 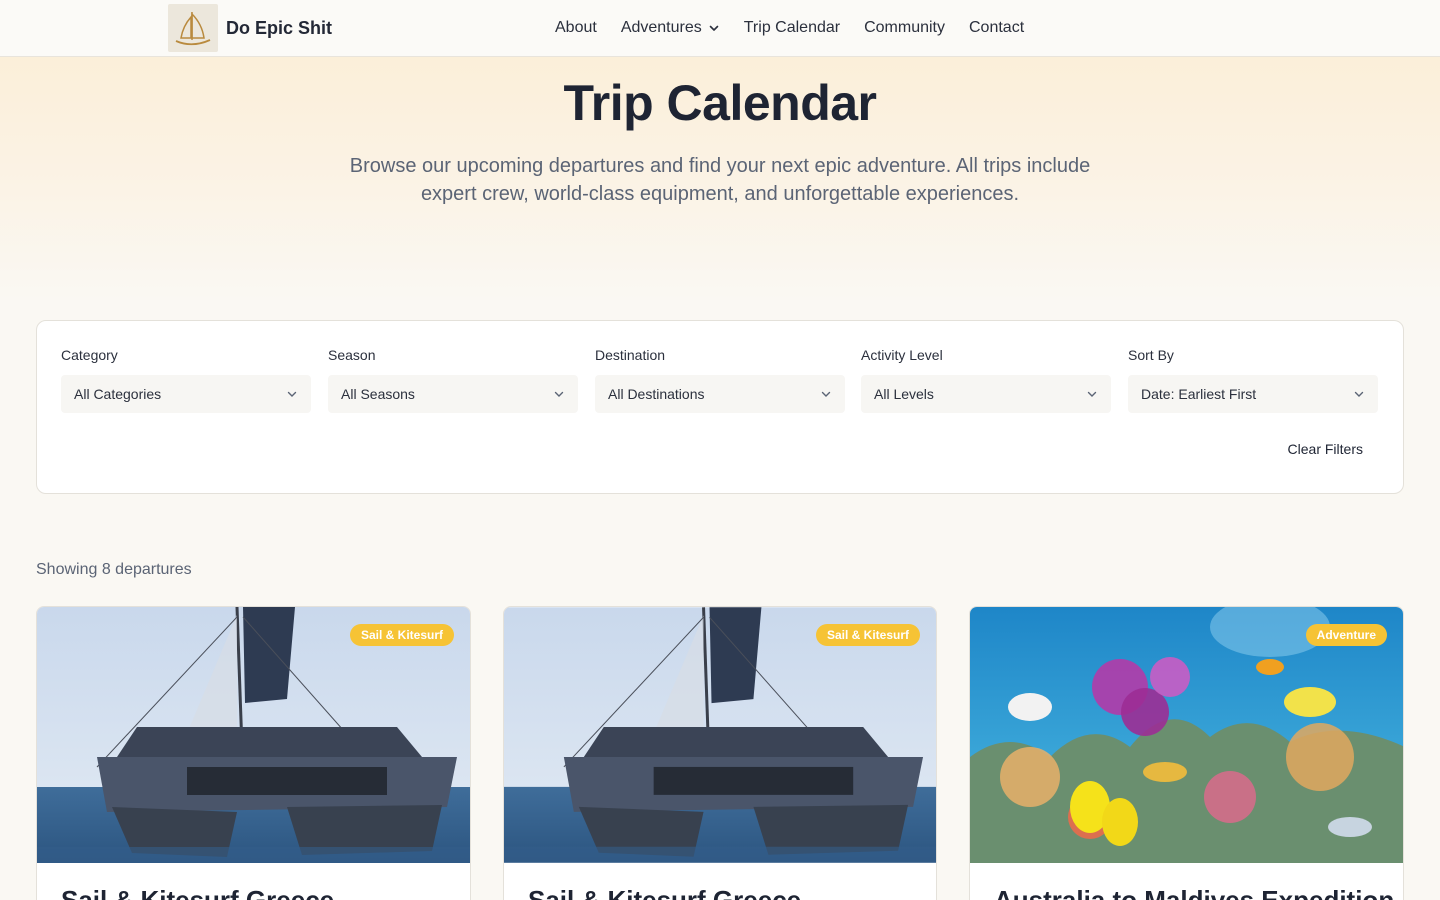 What do you see at coordinates (352, 355) in the screenshot?
I see `season-label: Season` at bounding box center [352, 355].